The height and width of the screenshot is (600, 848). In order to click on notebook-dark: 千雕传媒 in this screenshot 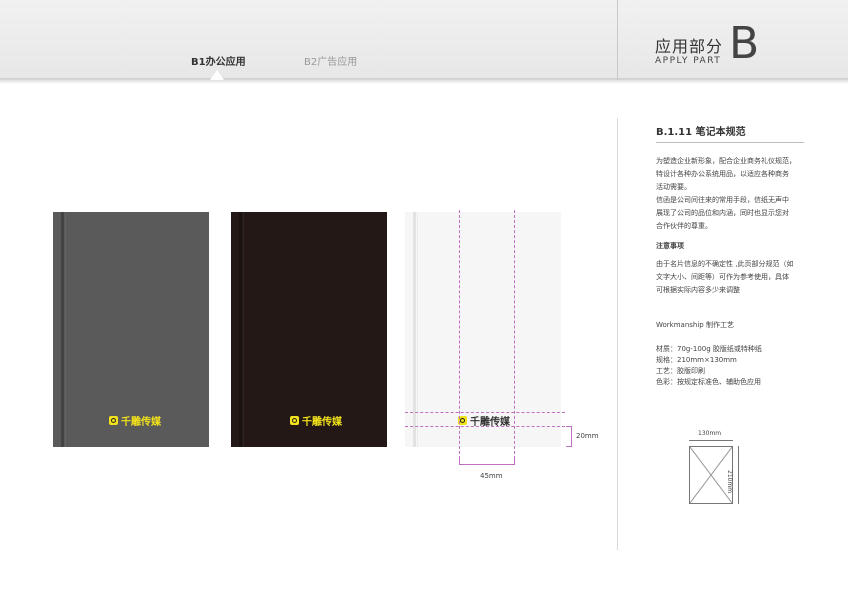, I will do `click(309, 329)`.